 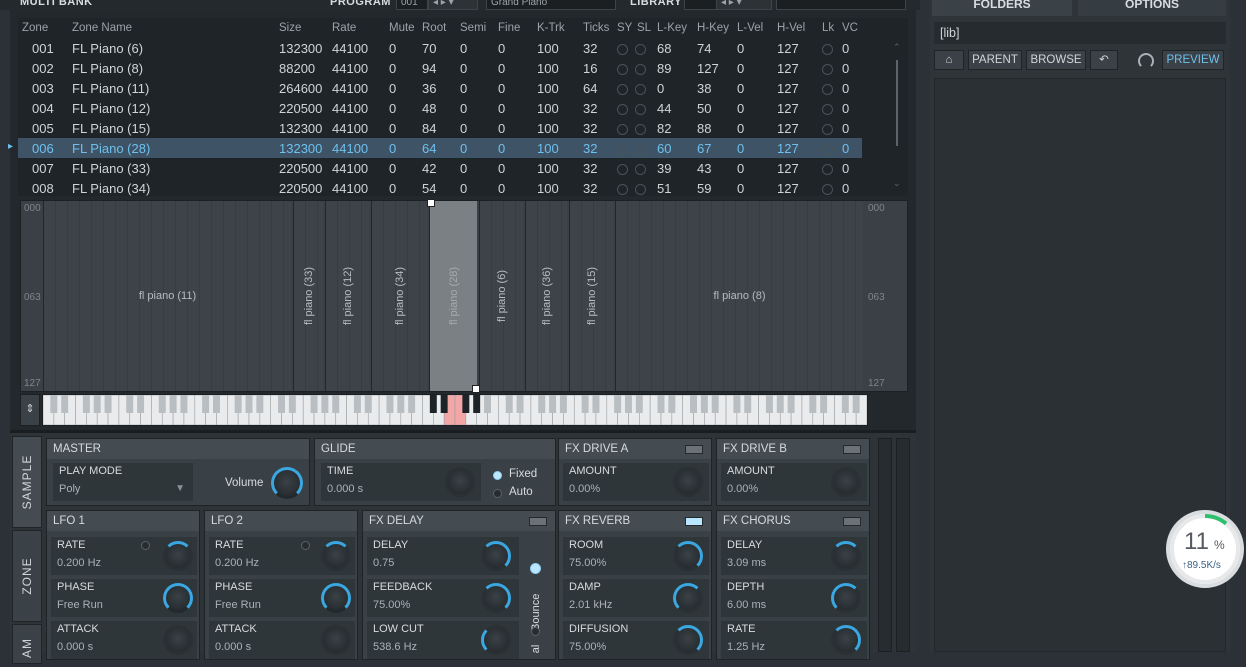 I want to click on column-header: H-Key, so click(x=717, y=28).